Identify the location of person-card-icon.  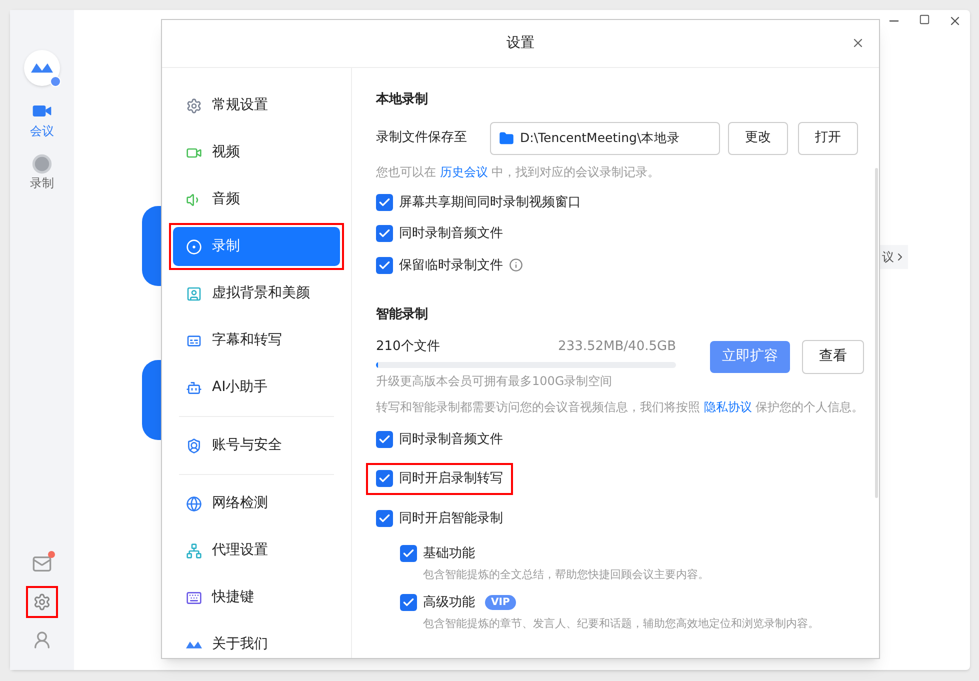
(194, 294).